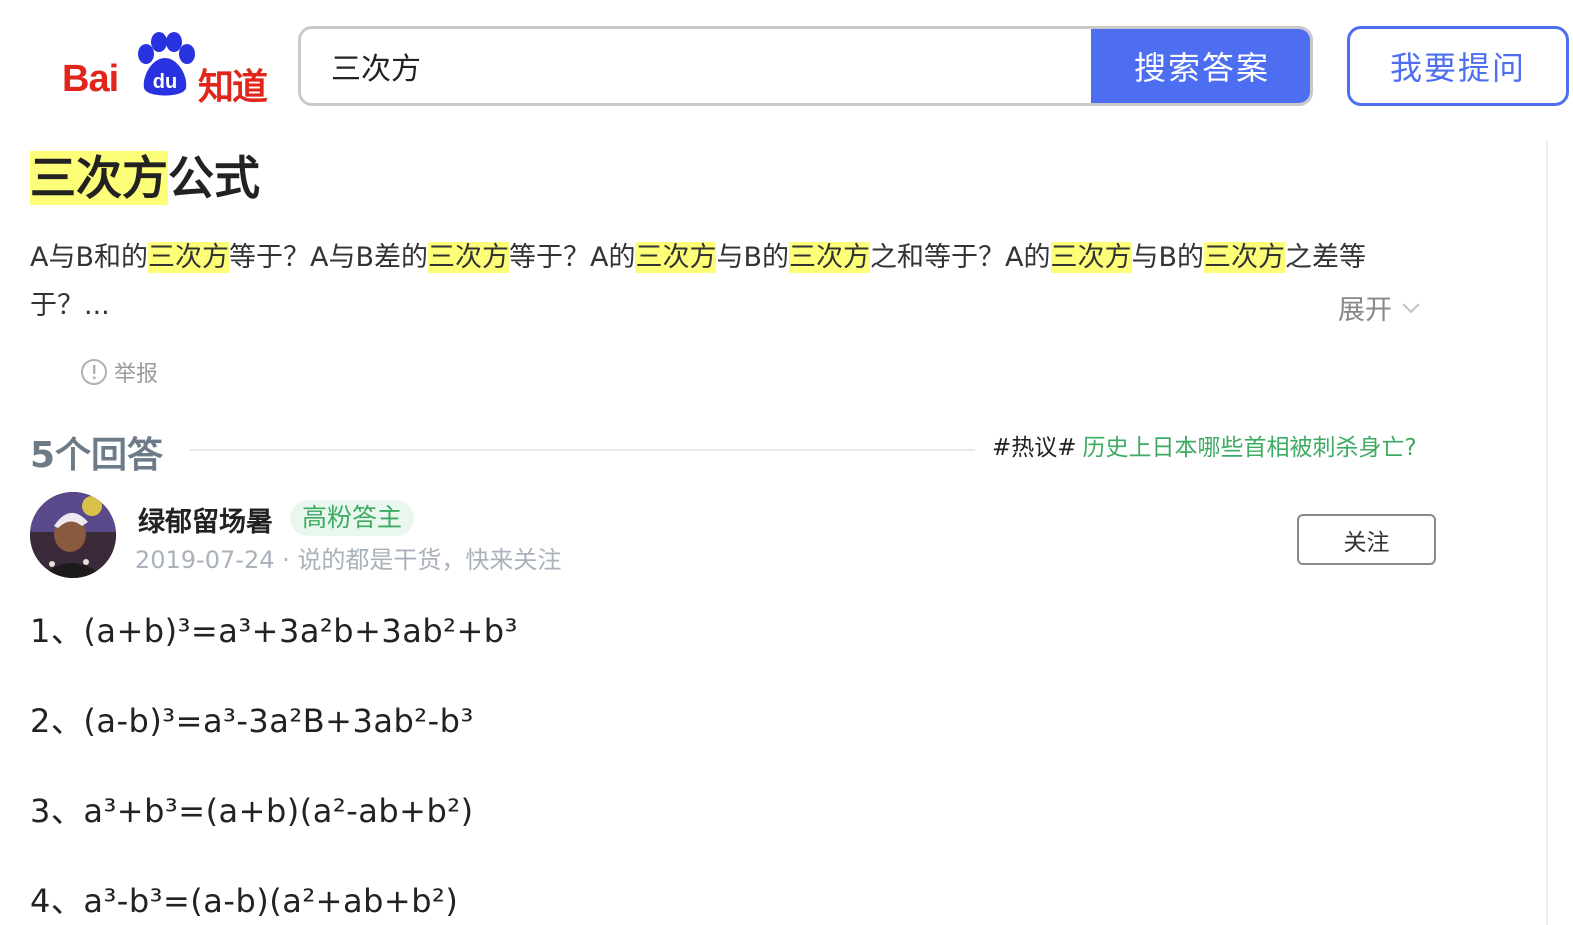 This screenshot has width=1573, height=925. Describe the element at coordinates (1411, 307) in the screenshot. I see `chevron-down-icon` at that location.